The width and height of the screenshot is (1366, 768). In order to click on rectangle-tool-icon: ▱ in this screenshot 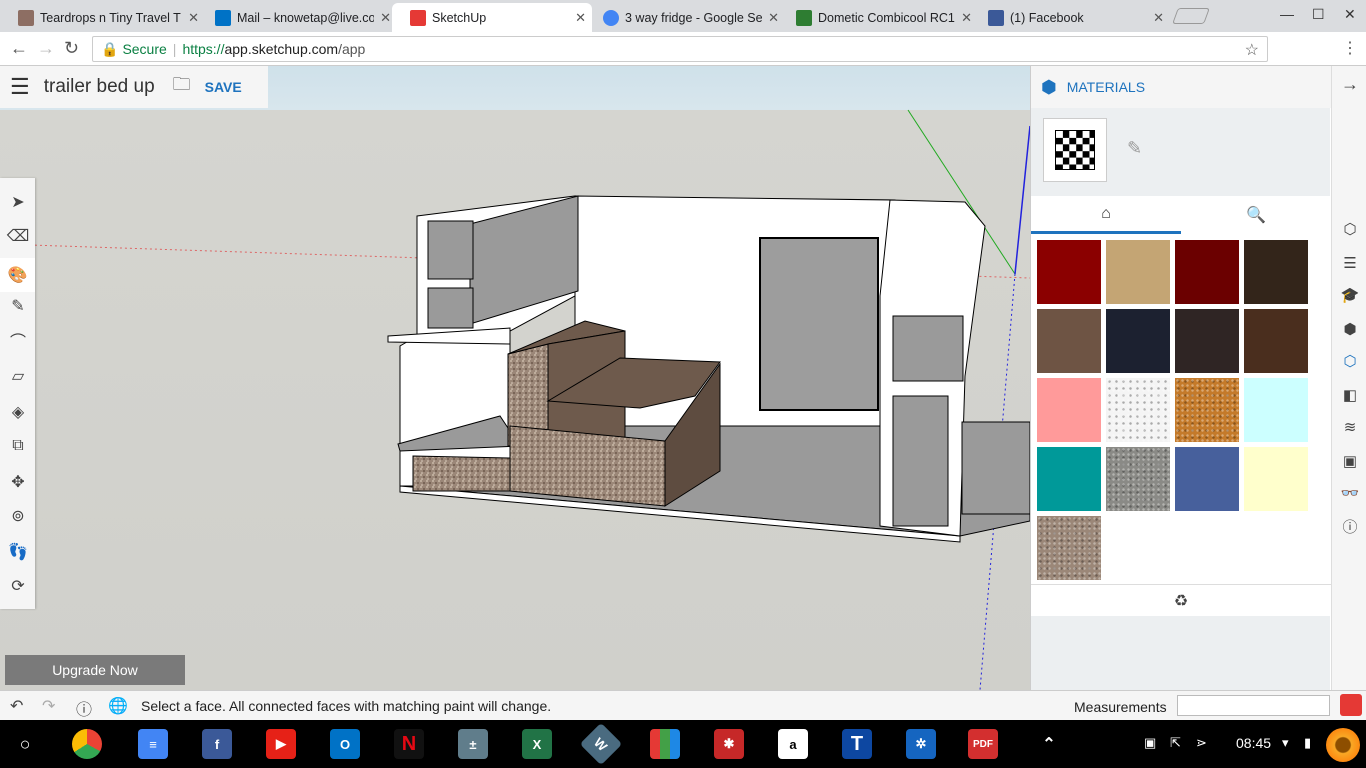, I will do `click(18, 376)`.